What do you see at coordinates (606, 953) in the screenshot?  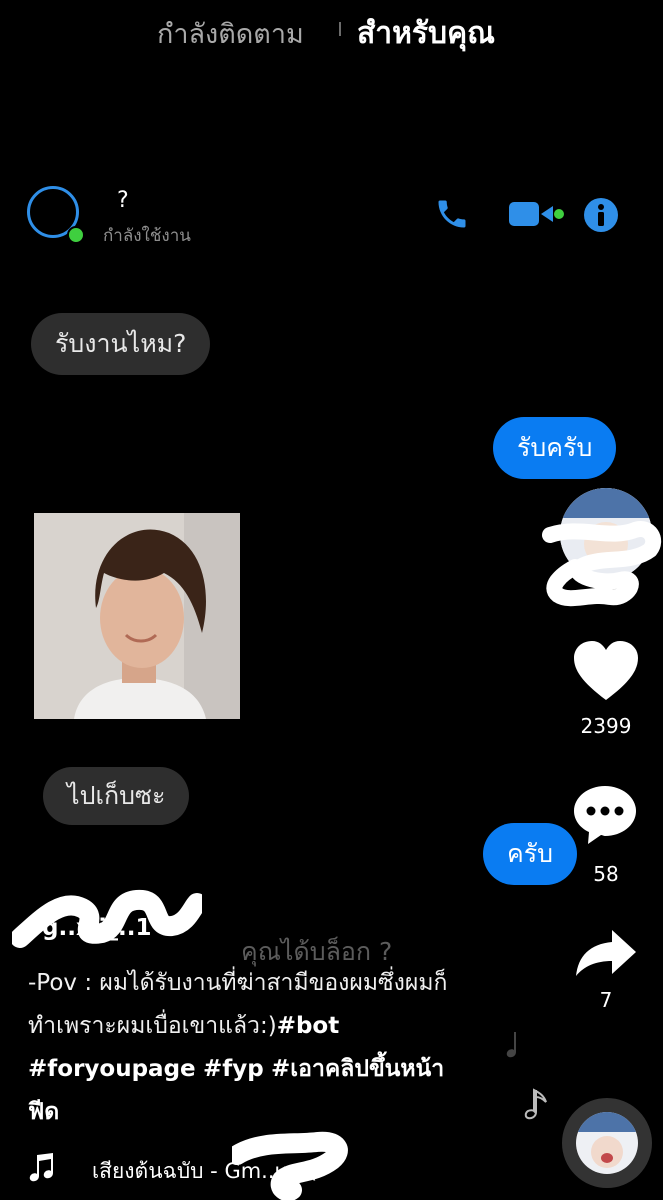 I see `share-icon` at bounding box center [606, 953].